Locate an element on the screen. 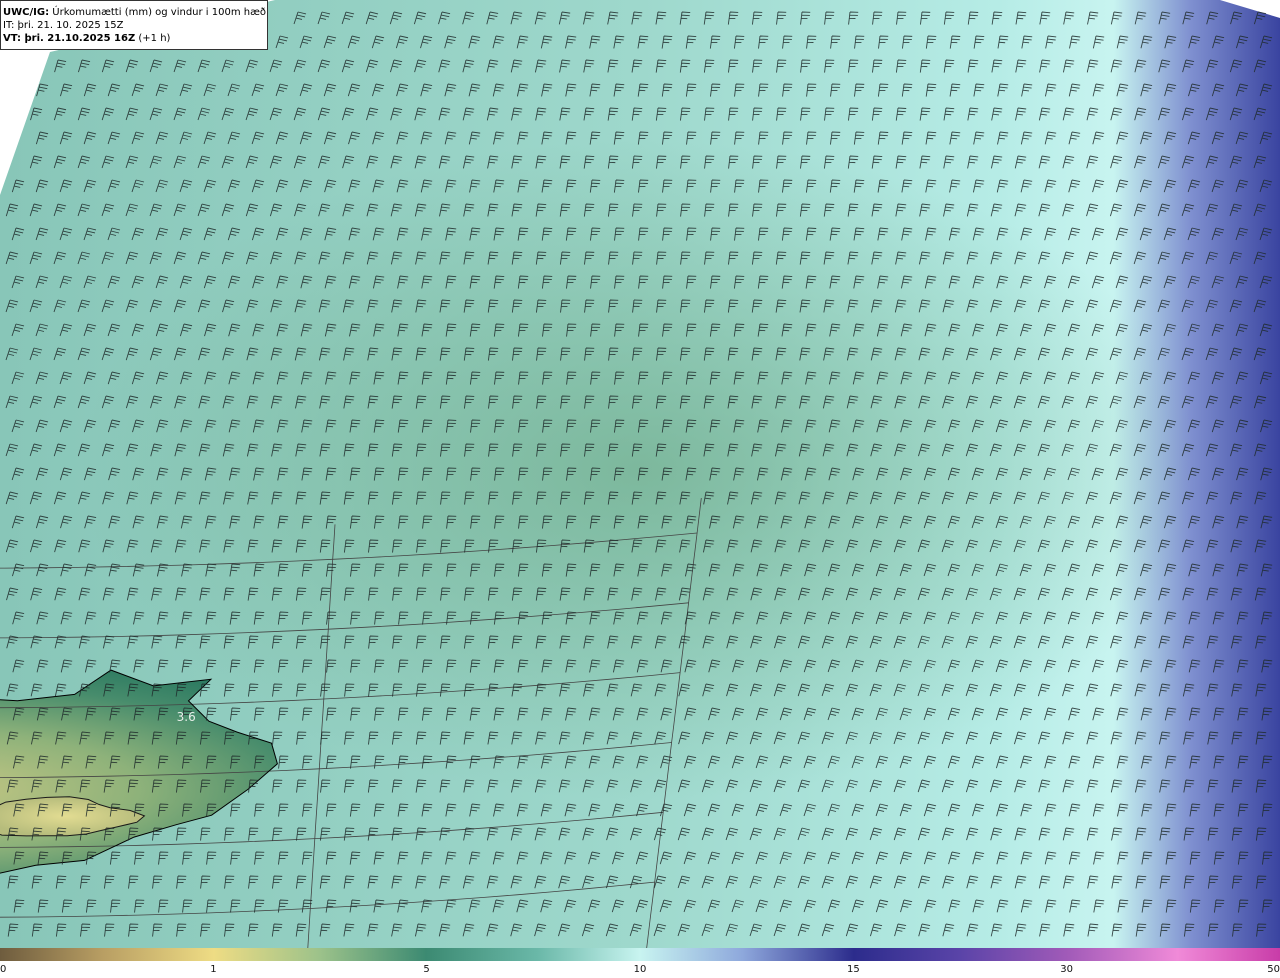 This screenshot has height=978, width=1280. product-title: Úrkomumætti (mm) og vindur i 100m hæð is located at coordinates (159, 12).